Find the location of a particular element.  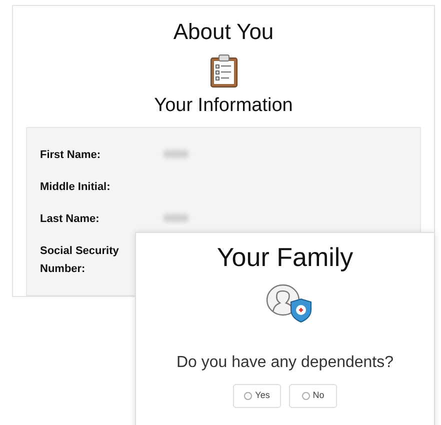

about-title: About You is located at coordinates (223, 32).